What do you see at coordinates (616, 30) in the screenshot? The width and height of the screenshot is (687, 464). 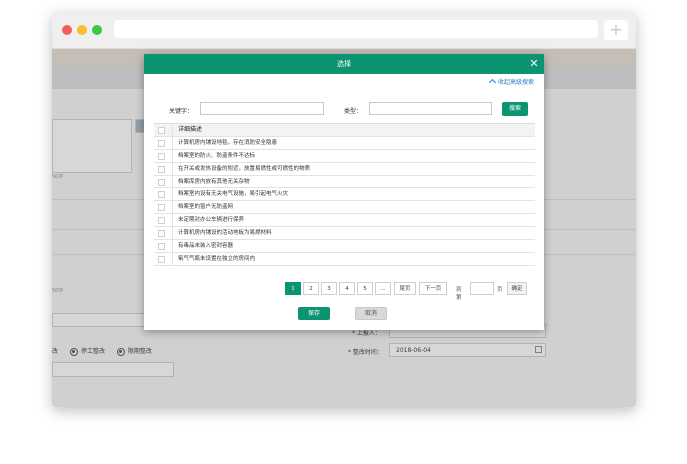 I see `new-tab-button: +` at bounding box center [616, 30].